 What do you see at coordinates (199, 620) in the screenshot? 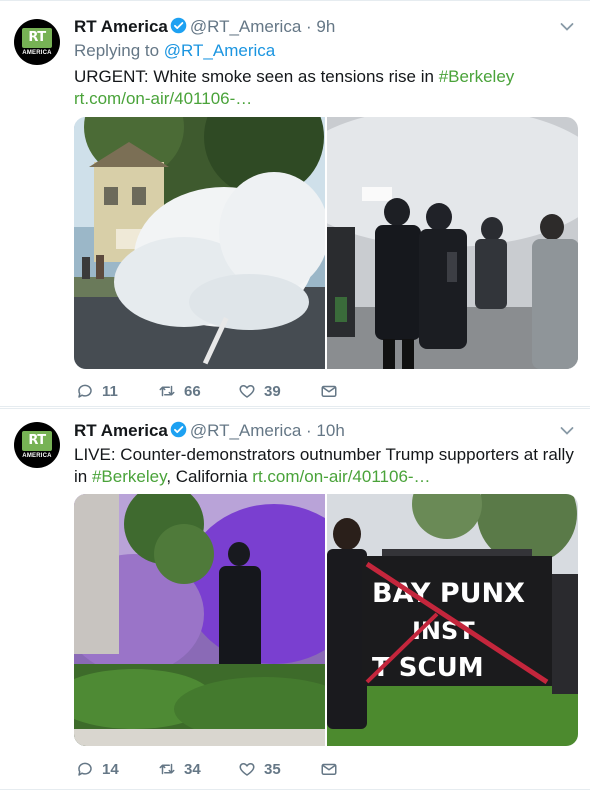
I see `purple-smoke-police-photo` at bounding box center [199, 620].